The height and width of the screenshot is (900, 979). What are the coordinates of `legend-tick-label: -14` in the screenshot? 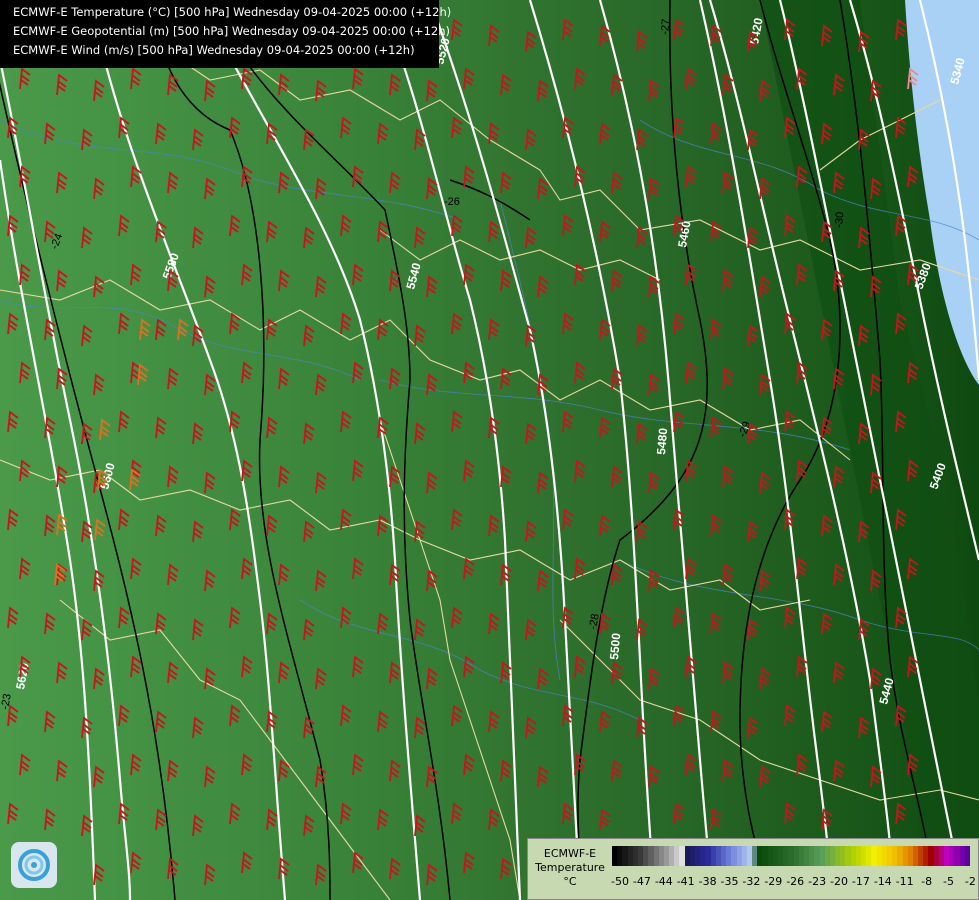 It's located at (882, 881).